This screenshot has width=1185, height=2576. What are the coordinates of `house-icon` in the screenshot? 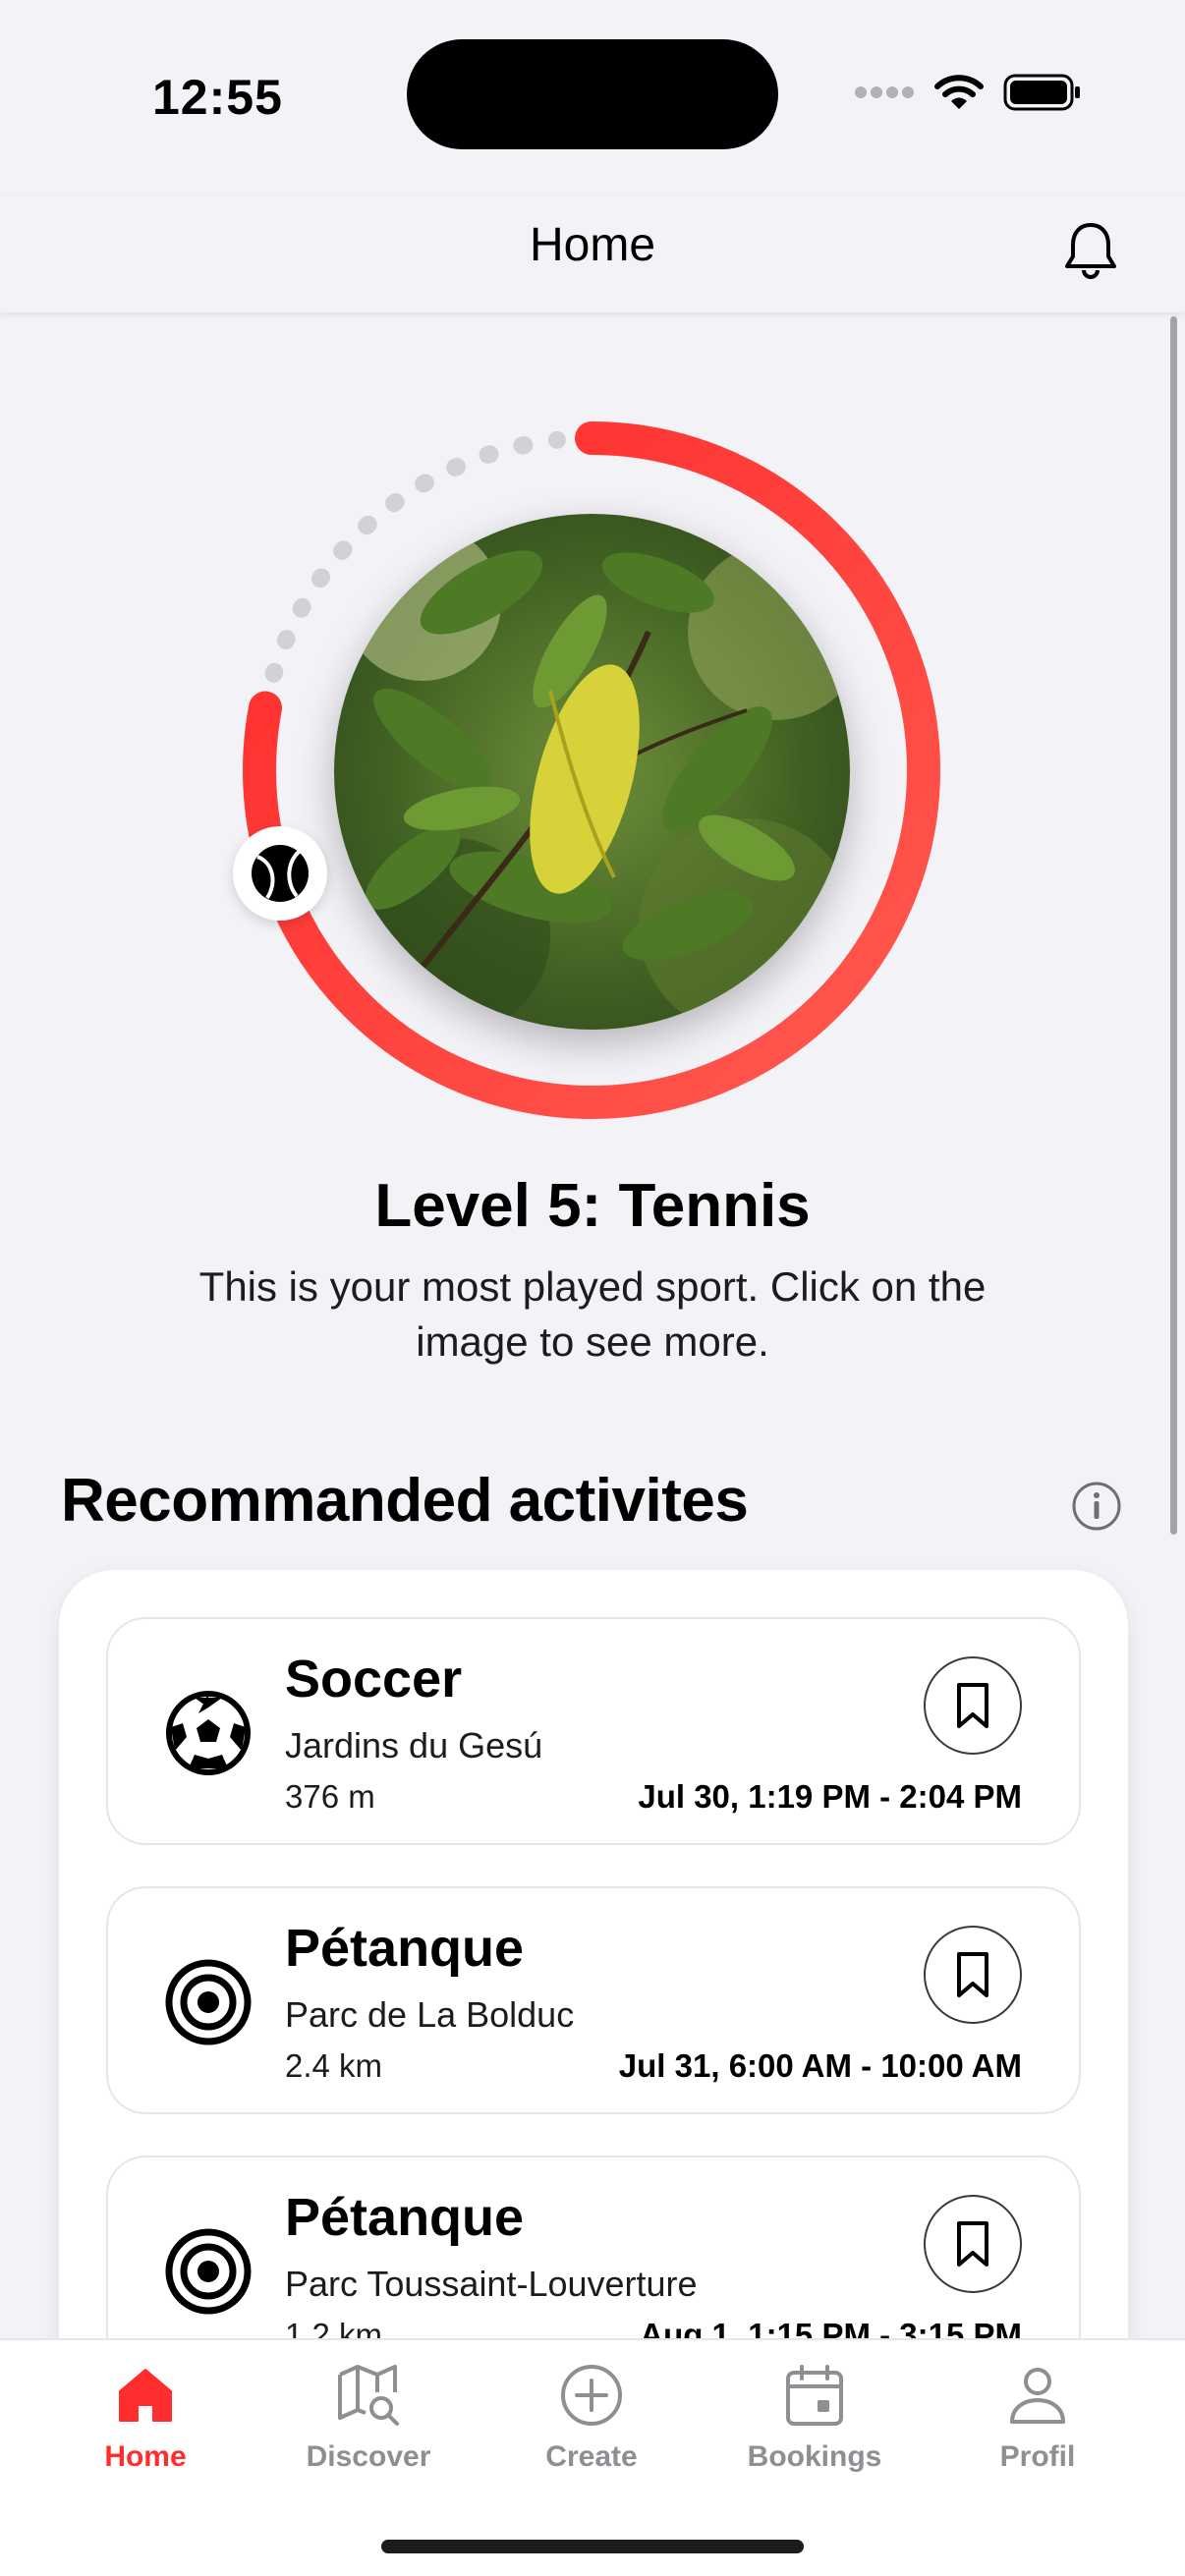 It's located at (146, 2395).